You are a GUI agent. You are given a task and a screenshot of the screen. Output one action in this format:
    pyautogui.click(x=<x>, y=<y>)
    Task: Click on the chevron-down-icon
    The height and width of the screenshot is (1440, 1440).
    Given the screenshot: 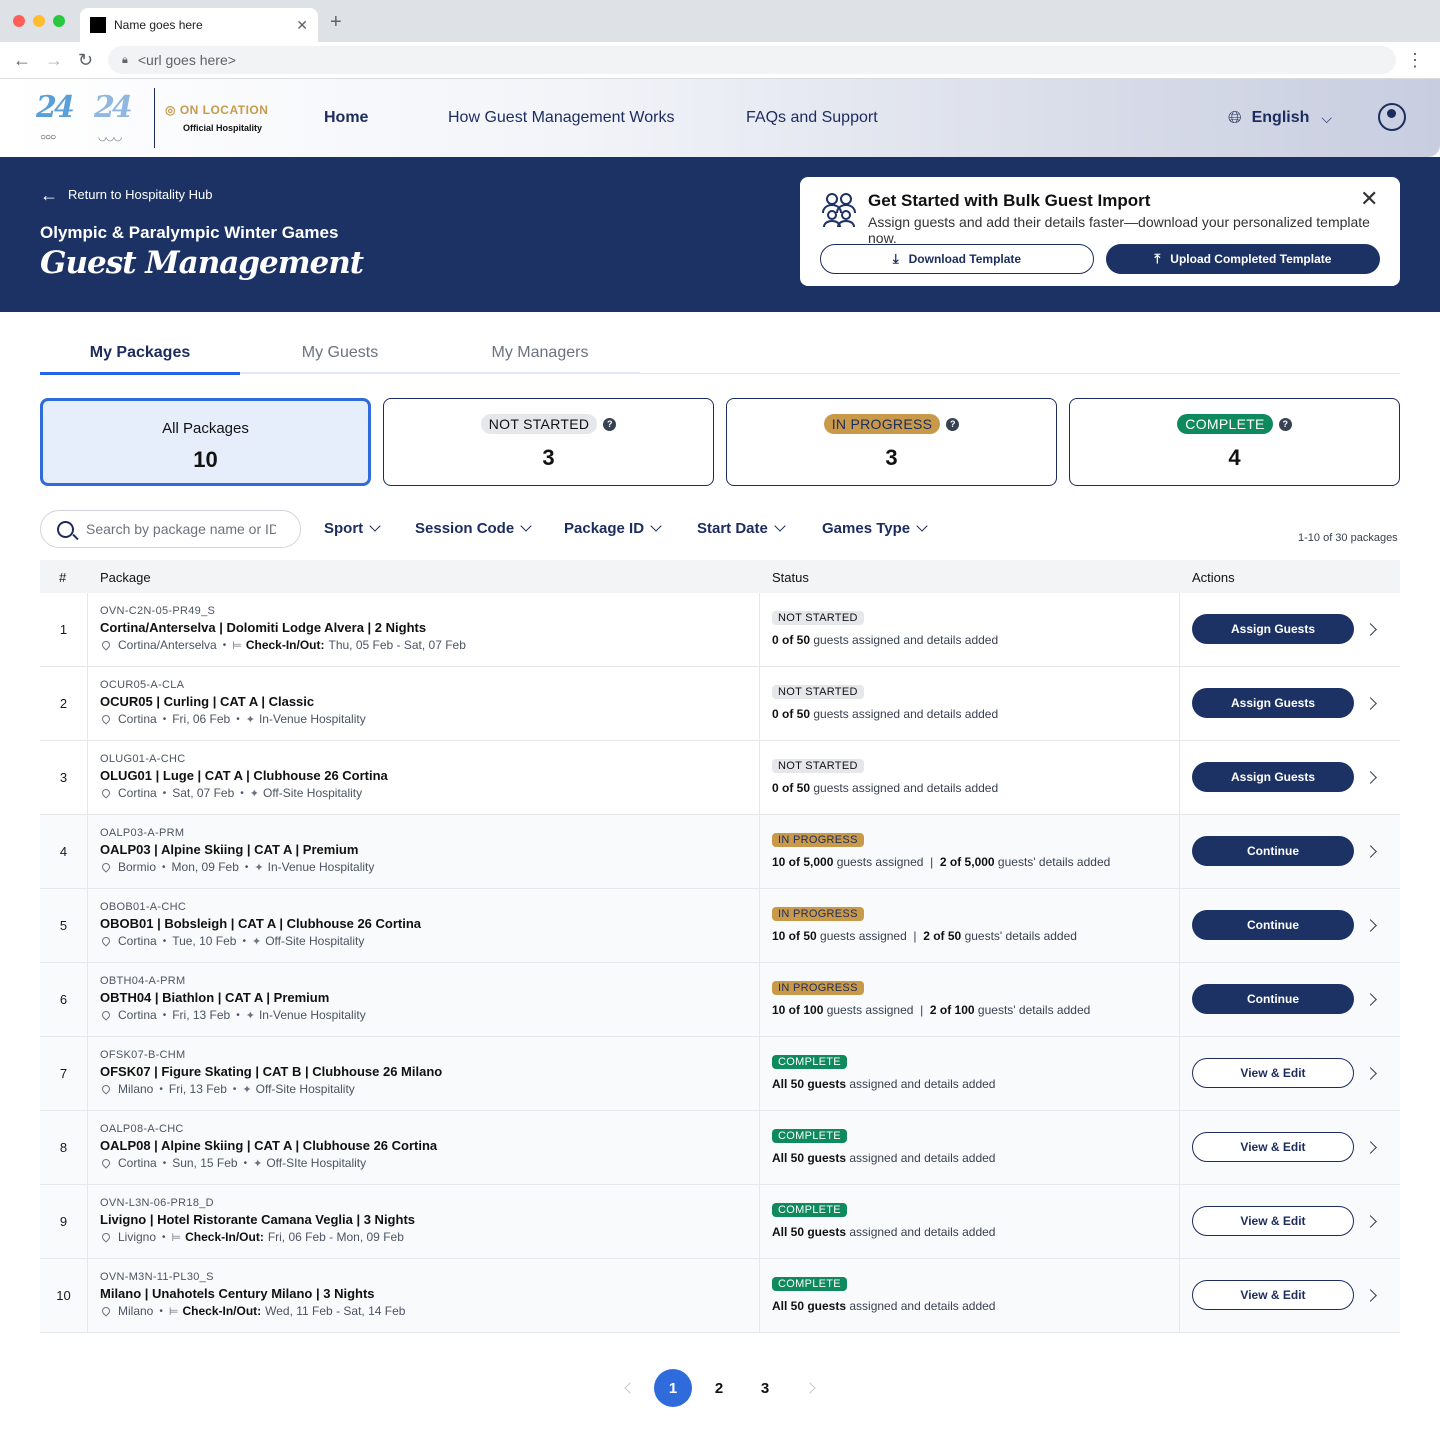 What is the action you would take?
    pyautogui.click(x=526, y=526)
    